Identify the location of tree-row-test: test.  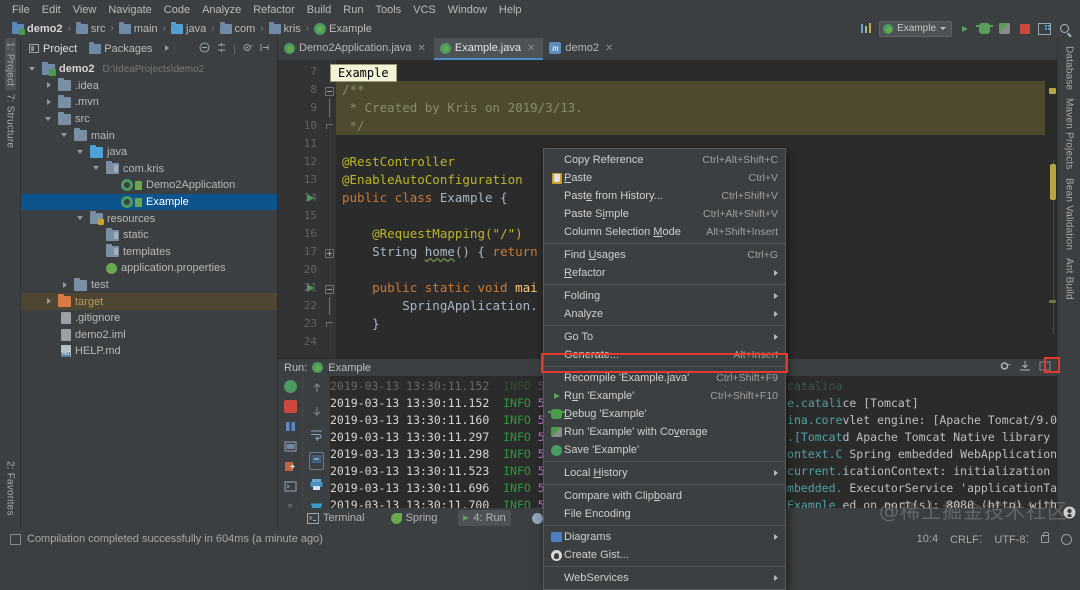
(149, 285).